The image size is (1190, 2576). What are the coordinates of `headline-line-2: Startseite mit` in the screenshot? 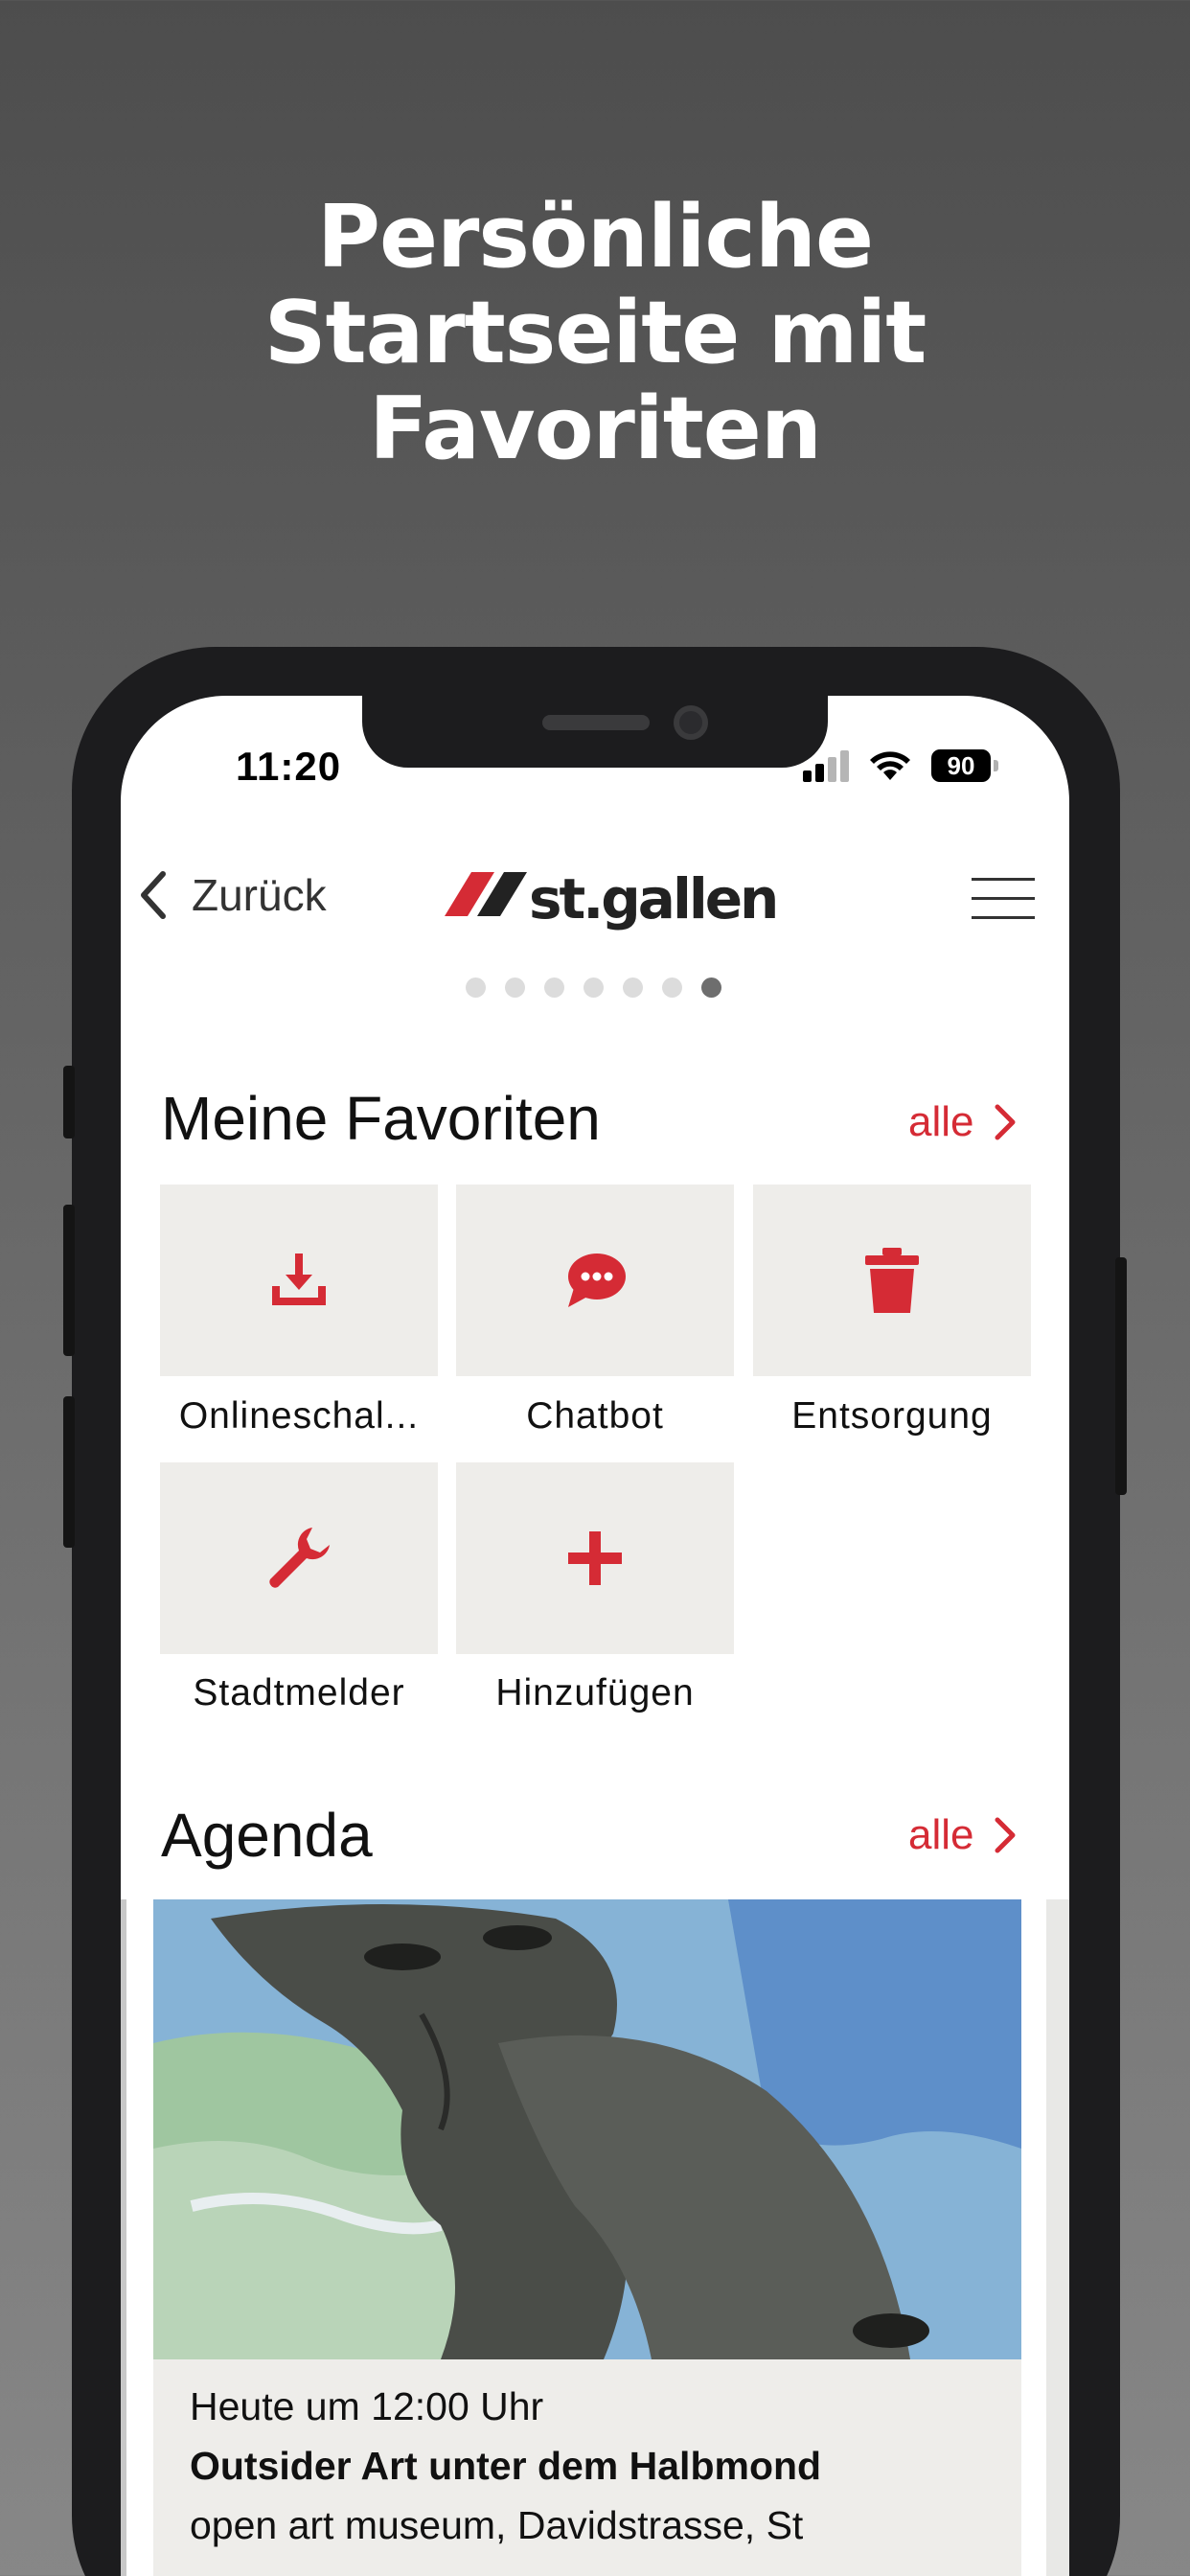 It's located at (595, 333).